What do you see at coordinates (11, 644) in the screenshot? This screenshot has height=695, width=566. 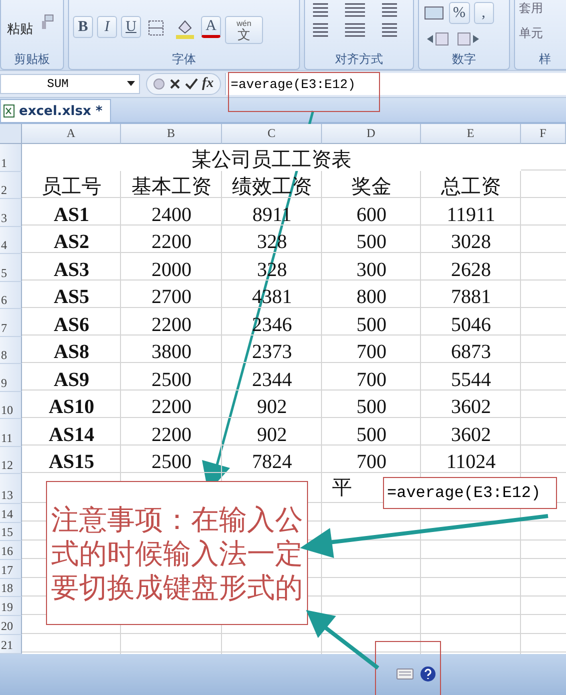 I see `row-header: 21` at bounding box center [11, 644].